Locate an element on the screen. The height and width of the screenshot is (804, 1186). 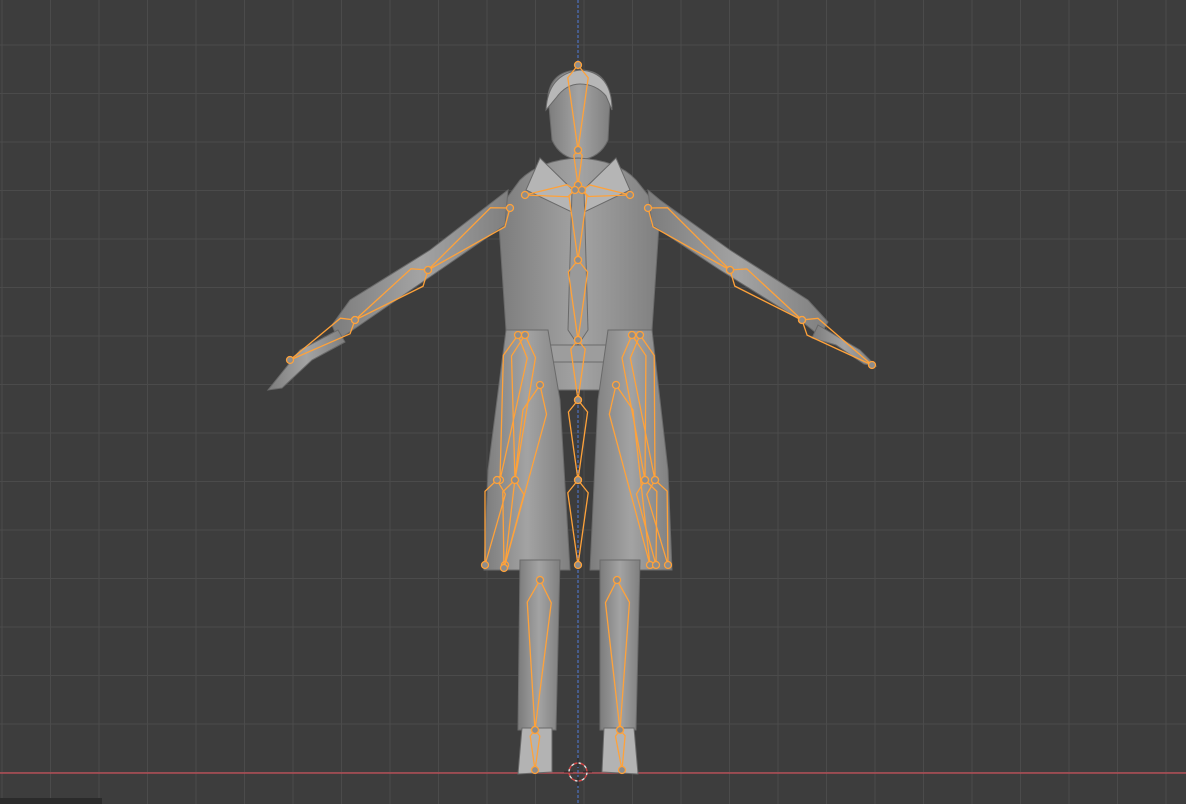
left-hand-mesh is located at coordinates (306, 360).